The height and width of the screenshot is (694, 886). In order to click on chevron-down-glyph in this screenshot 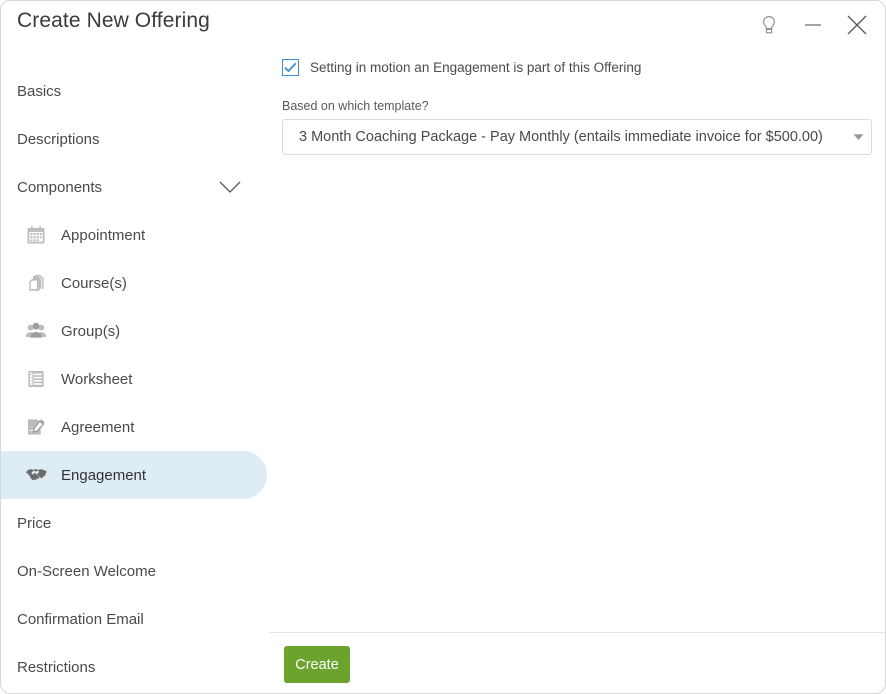, I will do `click(230, 187)`.